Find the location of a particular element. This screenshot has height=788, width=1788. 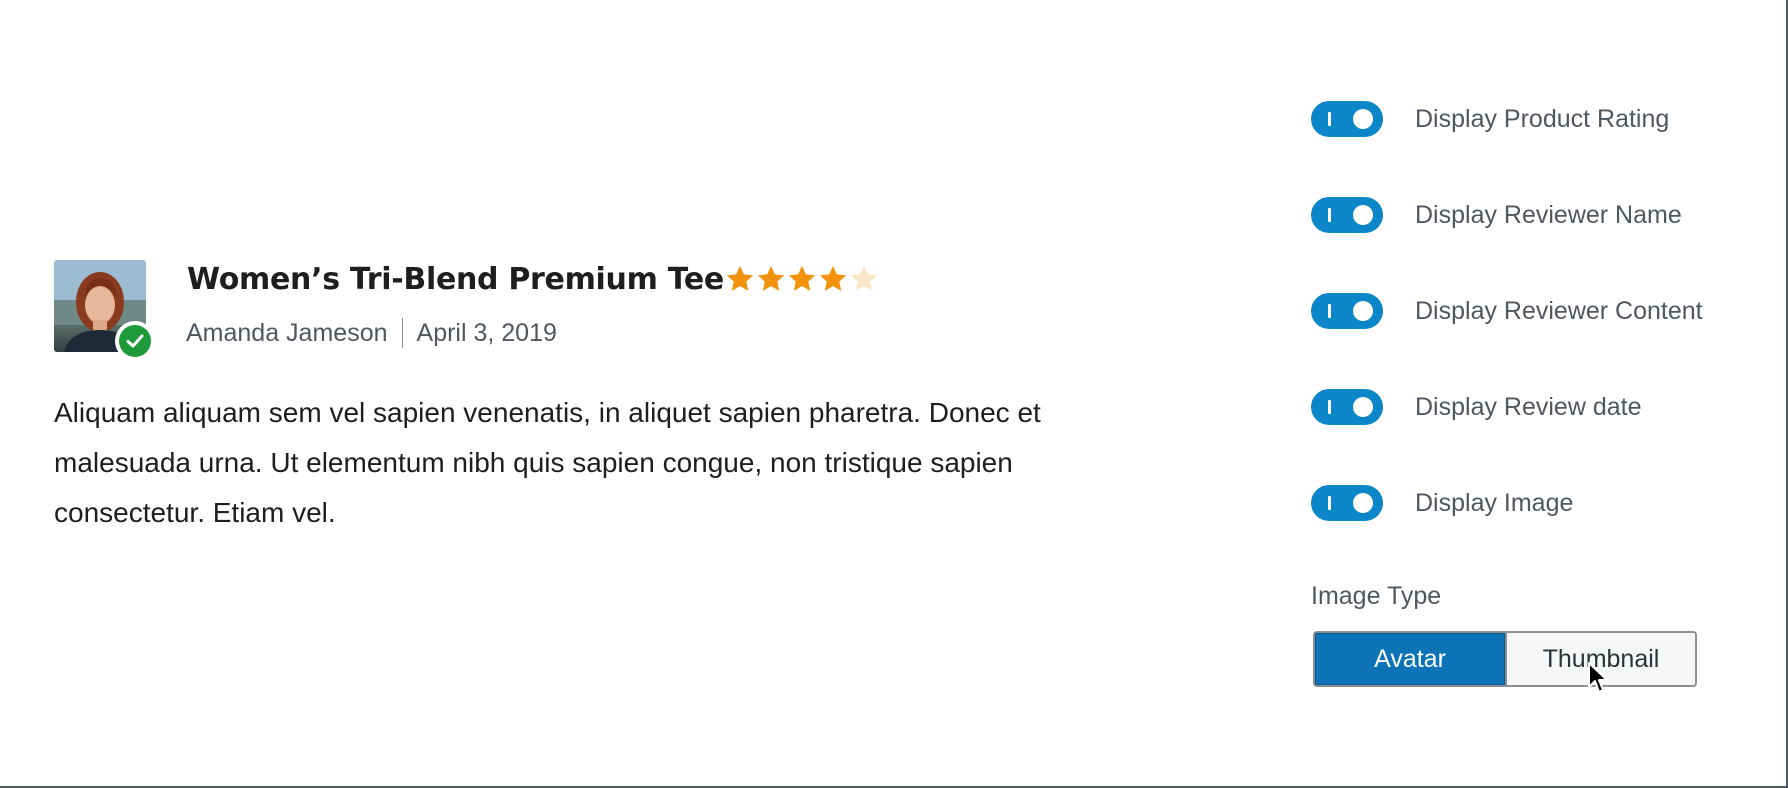

toggle-label: Display Image is located at coordinates (1494, 502).